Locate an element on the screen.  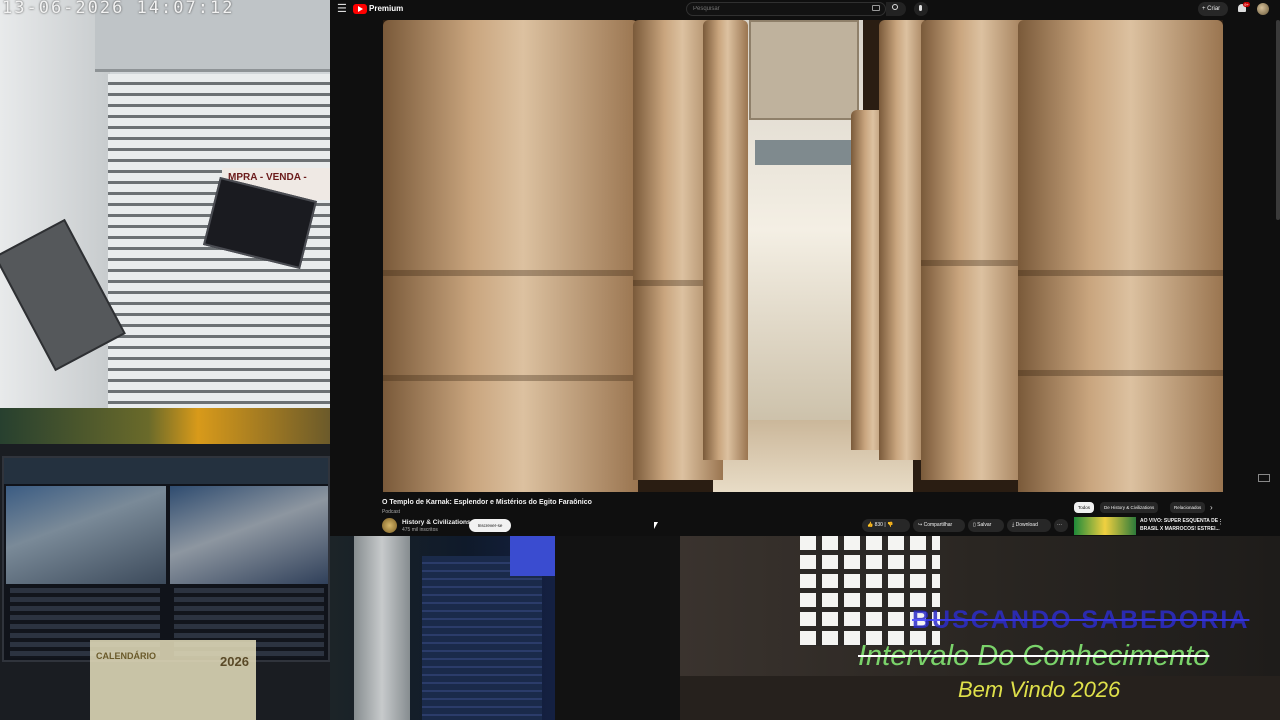
youtube-logo-icon is located at coordinates (360, 9).